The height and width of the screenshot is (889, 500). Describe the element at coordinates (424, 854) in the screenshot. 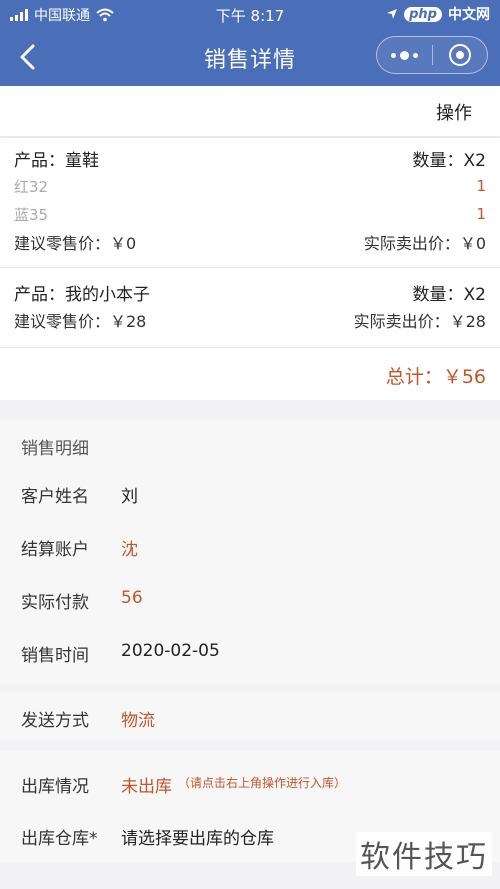

I see `watermark: 软件技巧` at that location.